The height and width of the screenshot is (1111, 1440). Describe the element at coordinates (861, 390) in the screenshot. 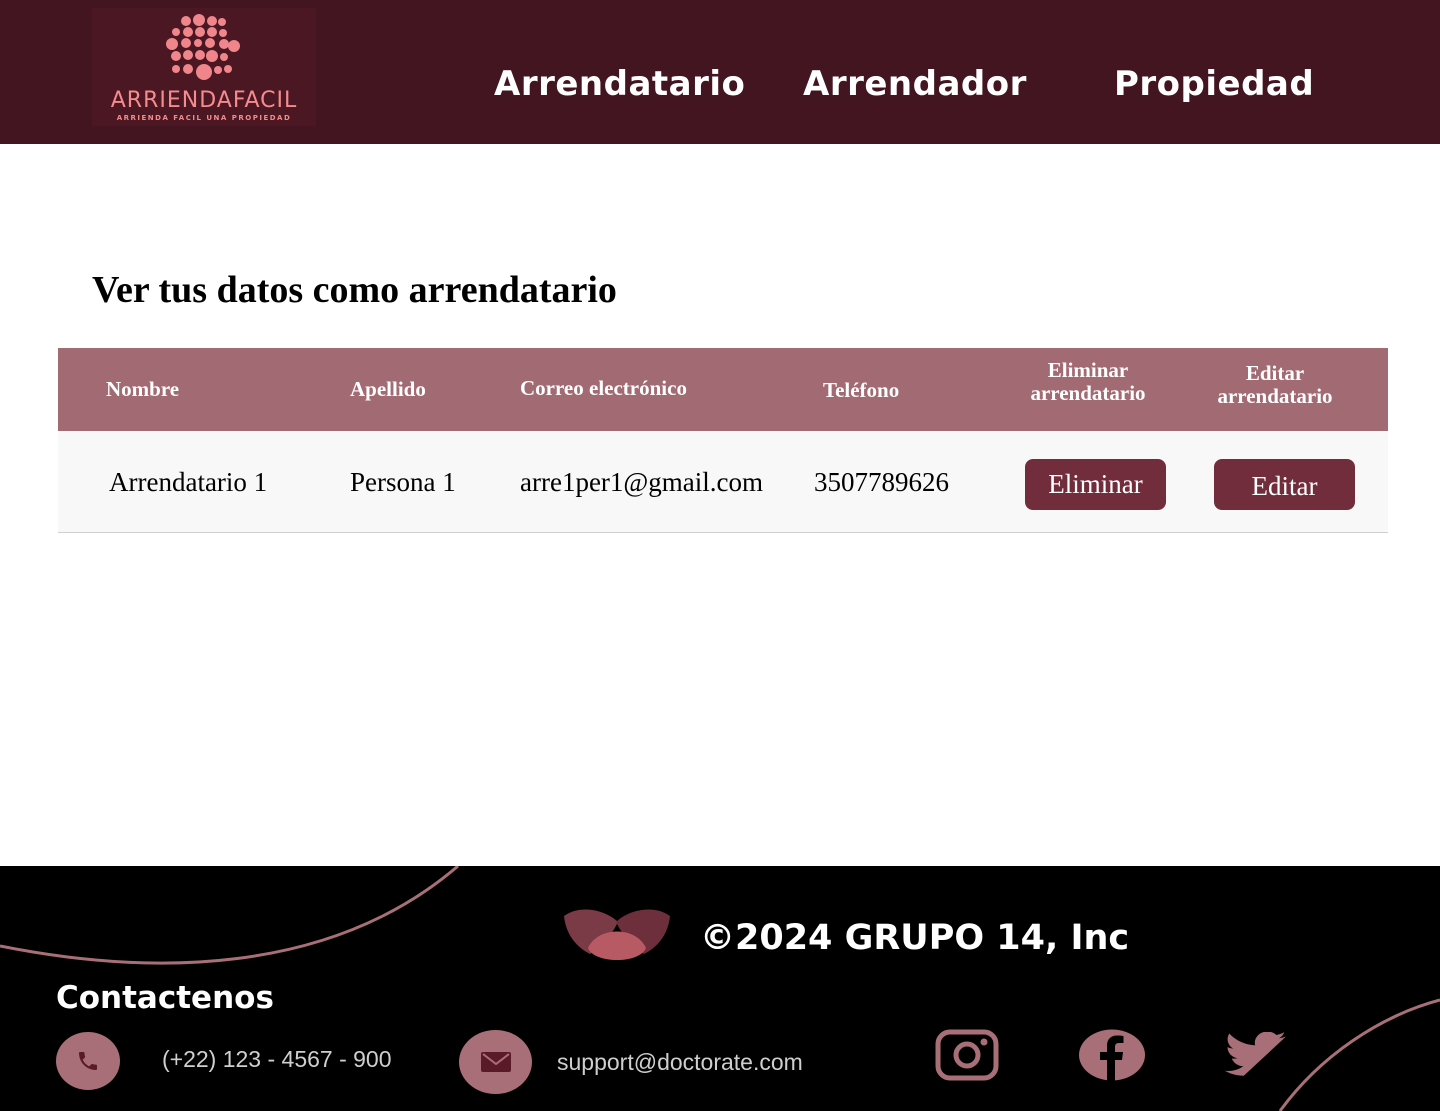

I see `column-header-telefono: Teléfono` at that location.